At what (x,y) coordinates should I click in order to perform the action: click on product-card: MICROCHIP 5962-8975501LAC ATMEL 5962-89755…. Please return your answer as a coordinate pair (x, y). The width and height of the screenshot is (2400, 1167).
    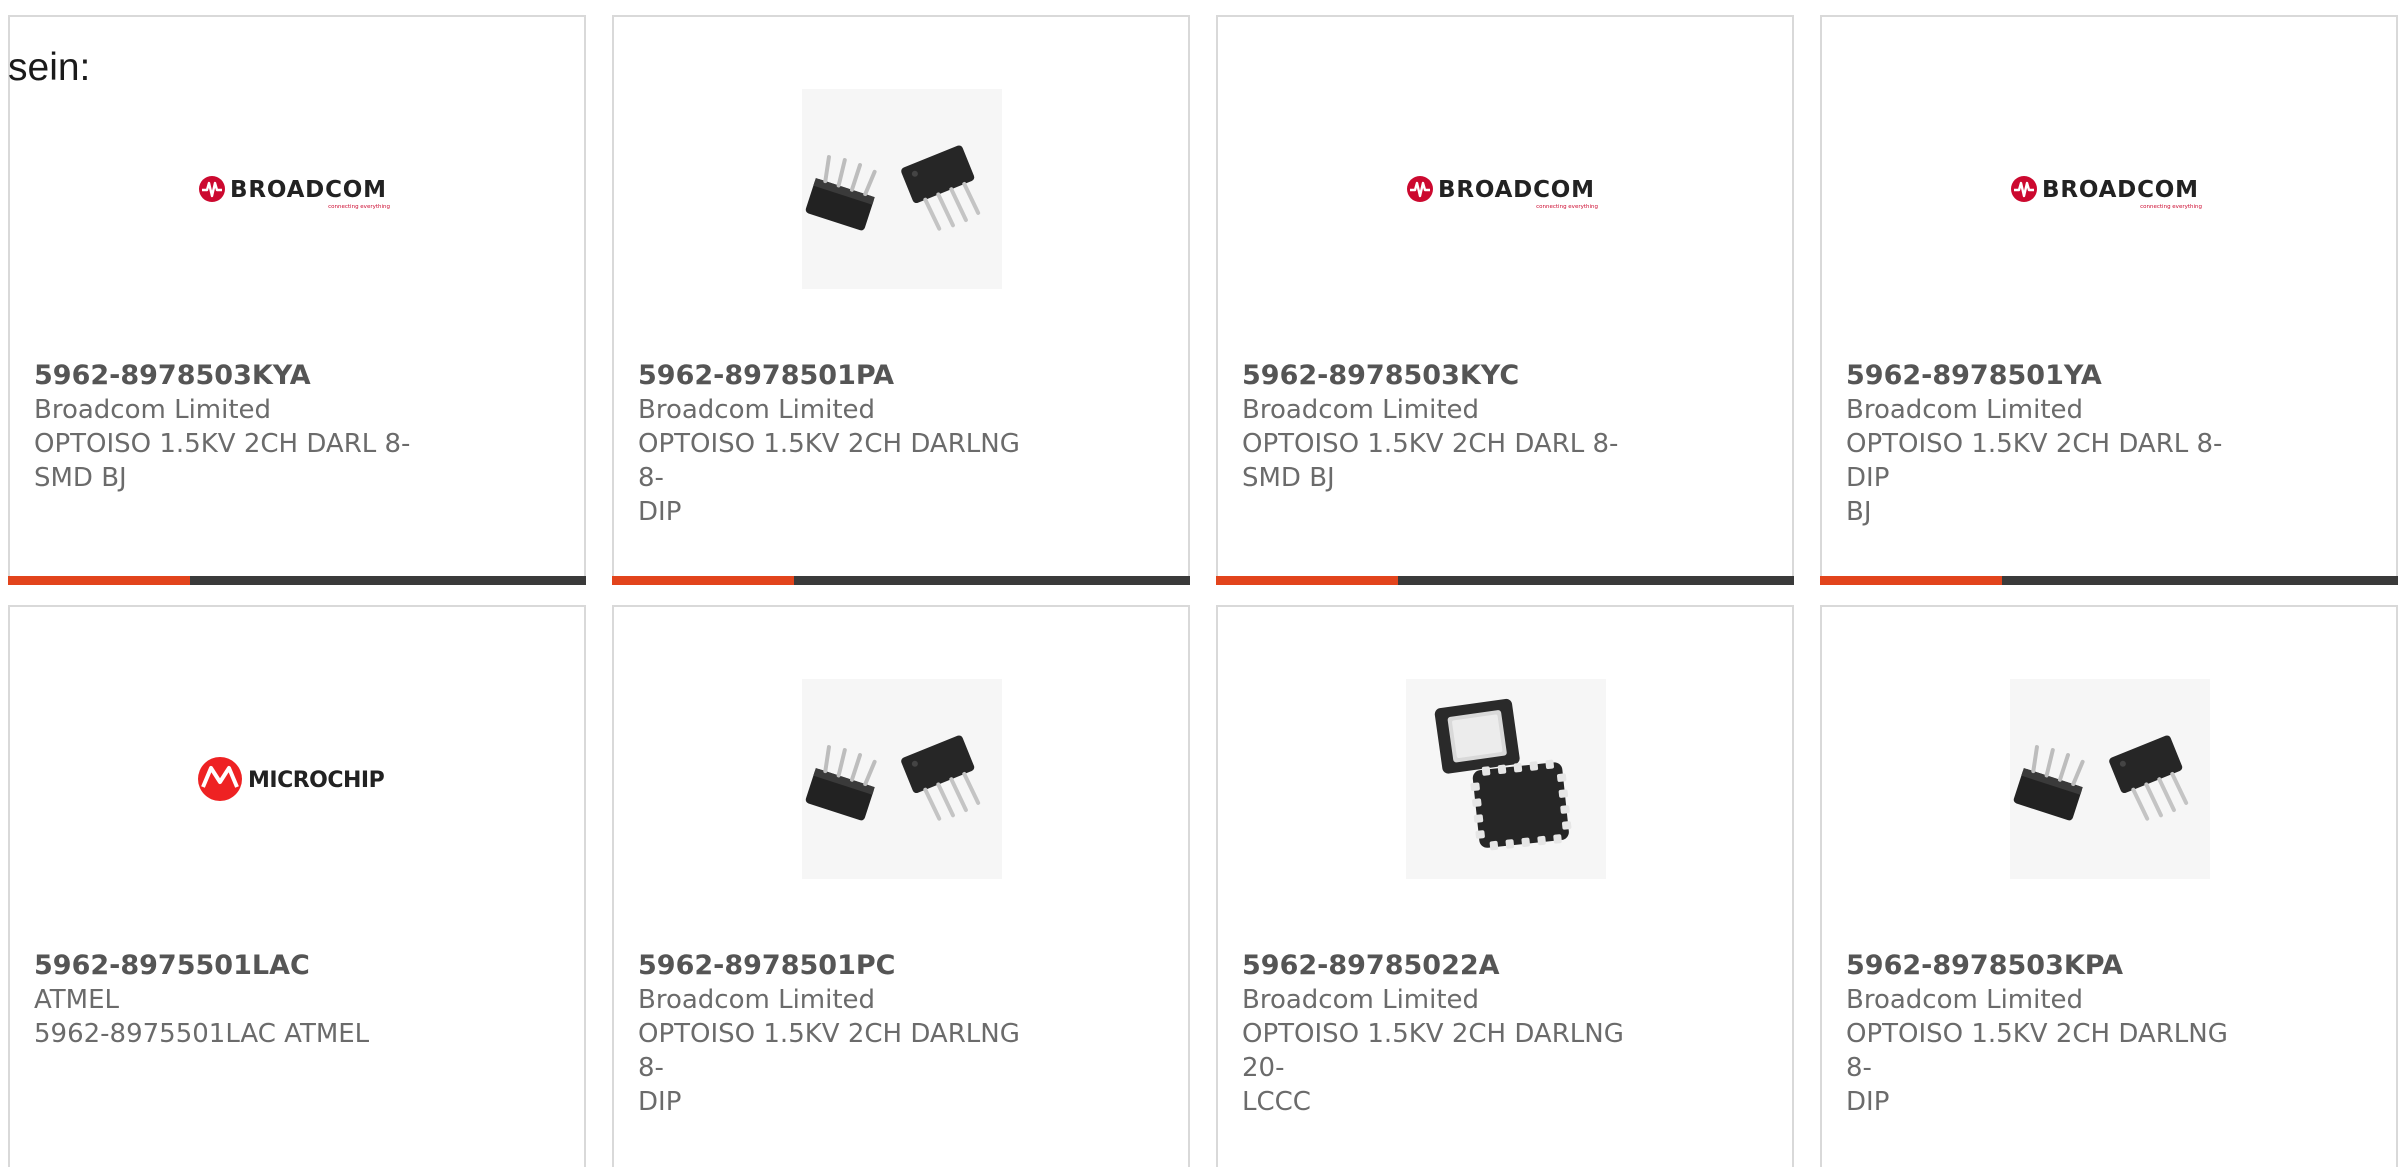
    Looking at the image, I should click on (297, 886).